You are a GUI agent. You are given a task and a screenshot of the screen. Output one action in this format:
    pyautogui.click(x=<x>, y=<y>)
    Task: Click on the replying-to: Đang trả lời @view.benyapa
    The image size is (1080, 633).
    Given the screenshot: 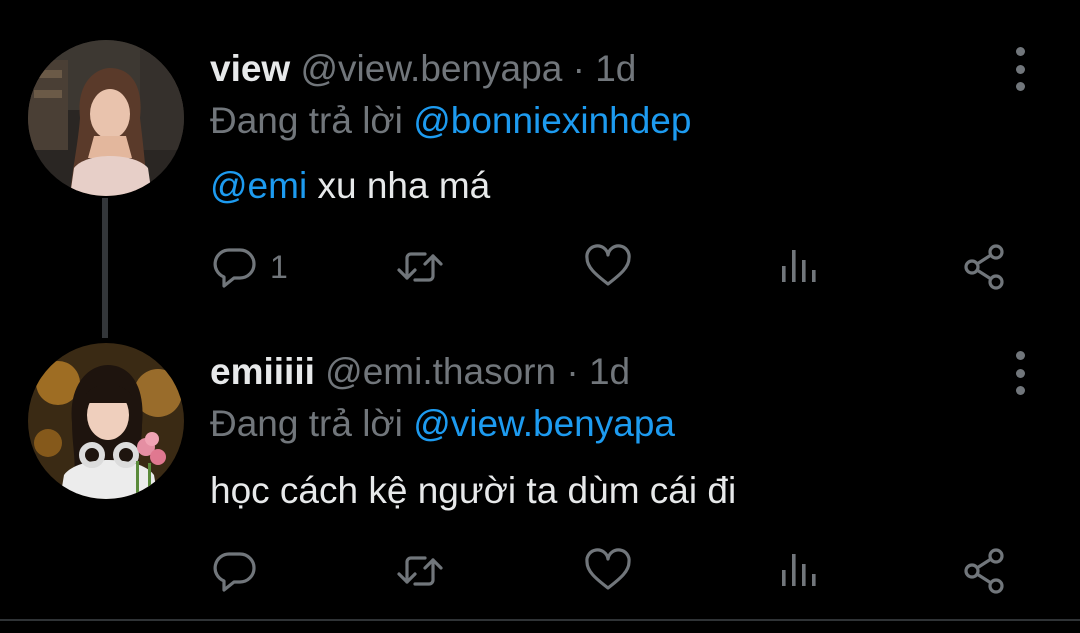 What is the action you would take?
    pyautogui.click(x=442, y=424)
    